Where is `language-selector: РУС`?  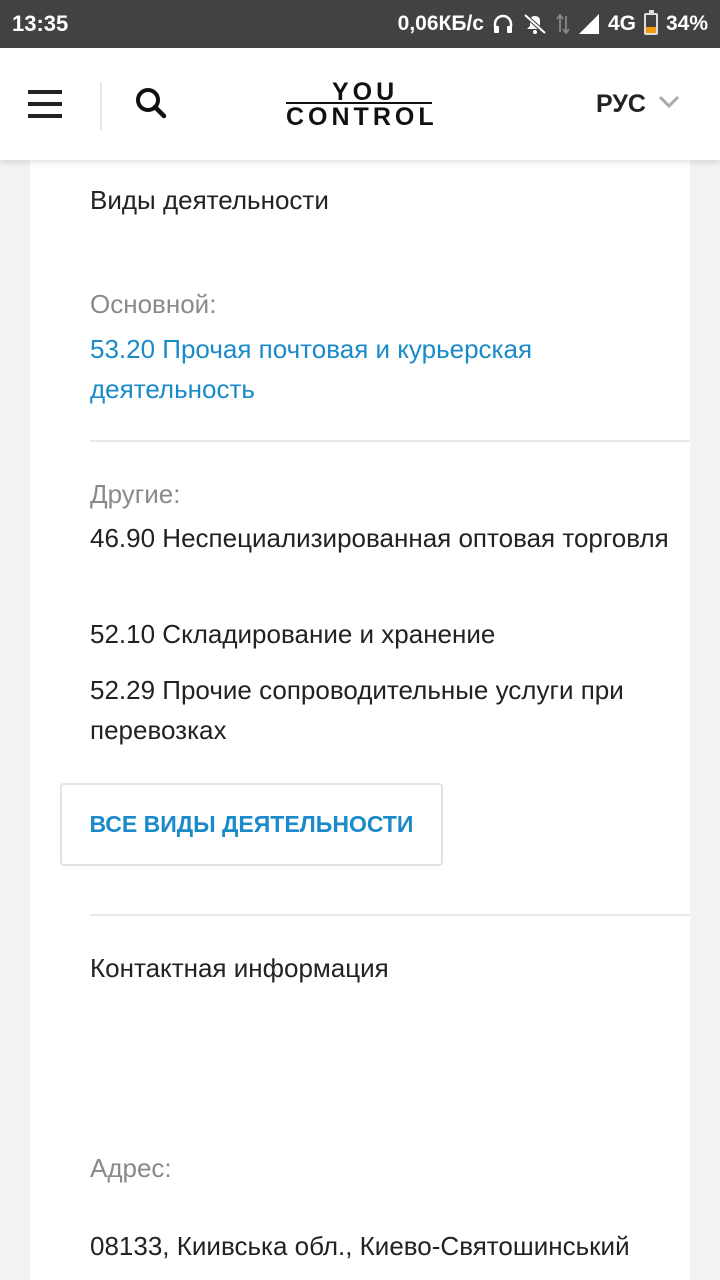
language-selector: РУС is located at coordinates (638, 104).